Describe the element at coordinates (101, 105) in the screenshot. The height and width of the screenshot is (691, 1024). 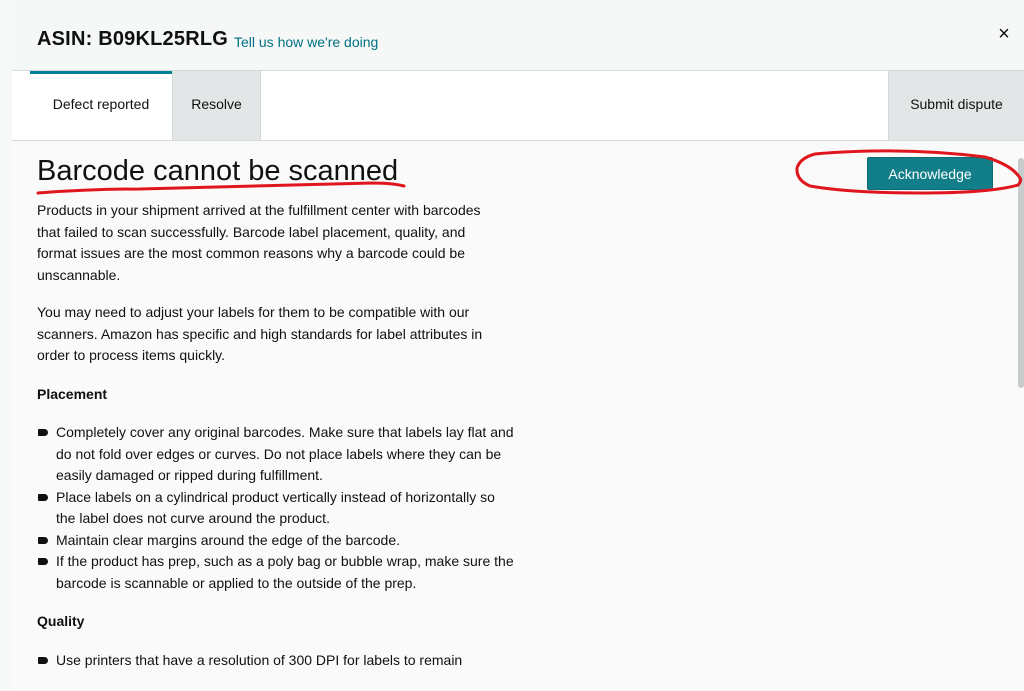
I see `tab-defect-reported: Defect reported` at that location.